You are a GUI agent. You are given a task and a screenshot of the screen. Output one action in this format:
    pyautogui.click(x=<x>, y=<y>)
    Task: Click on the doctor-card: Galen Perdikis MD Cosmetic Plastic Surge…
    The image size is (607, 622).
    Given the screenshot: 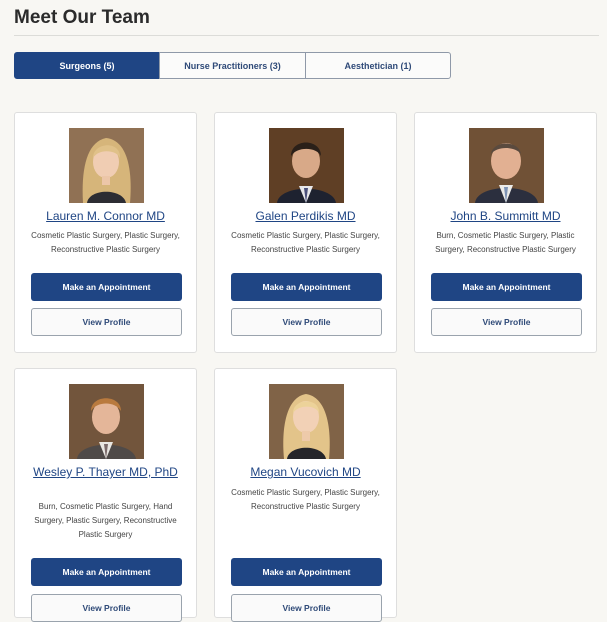 What is the action you would take?
    pyautogui.click(x=305, y=232)
    